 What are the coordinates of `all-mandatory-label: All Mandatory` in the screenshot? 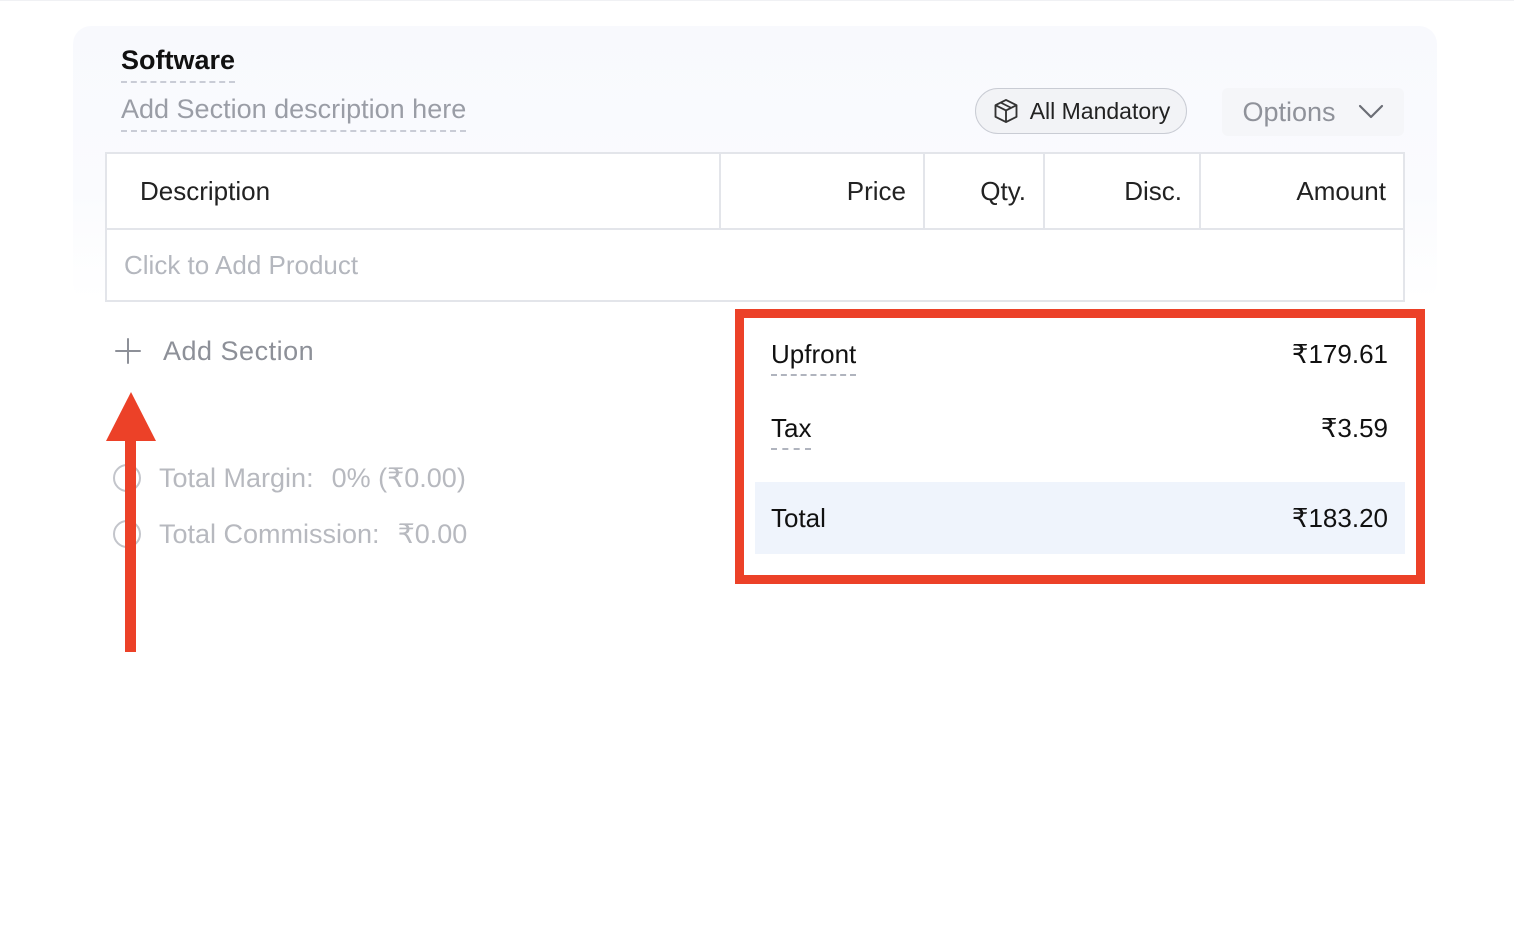 It's located at (1100, 110).